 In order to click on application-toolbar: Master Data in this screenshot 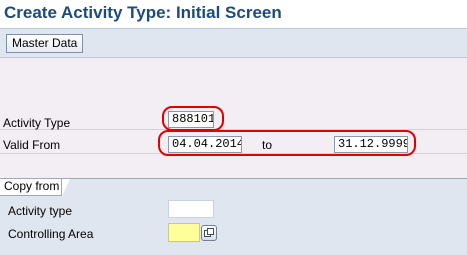, I will do `click(233, 43)`.